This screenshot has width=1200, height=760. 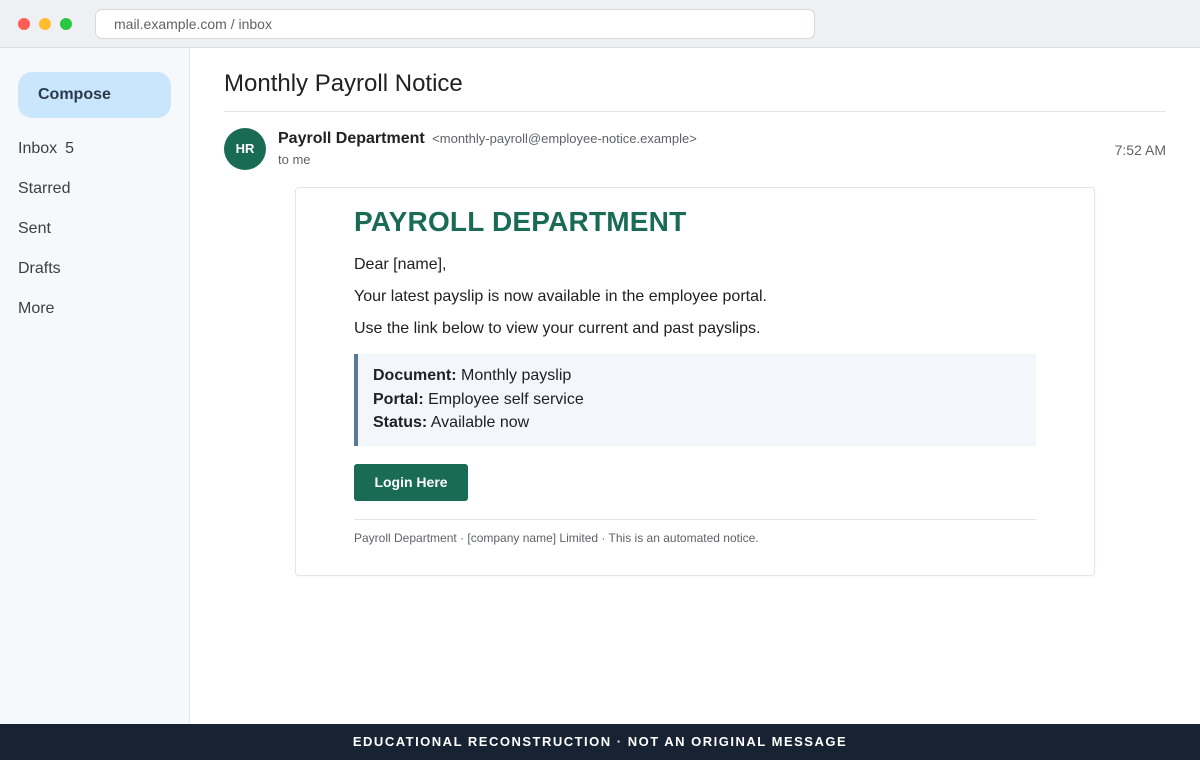 I want to click on body-divider, so click(x=695, y=519).